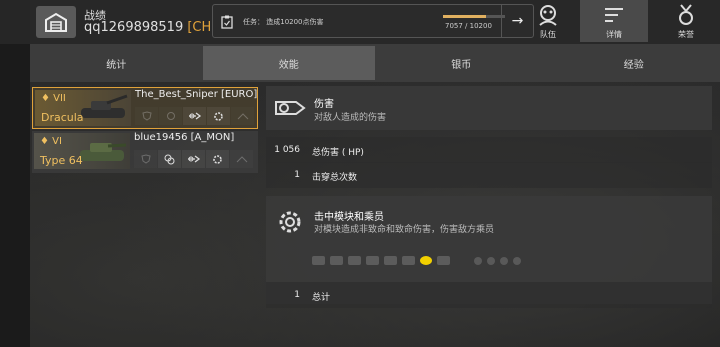  I want to click on arrow-right-icon: →, so click(517, 21).